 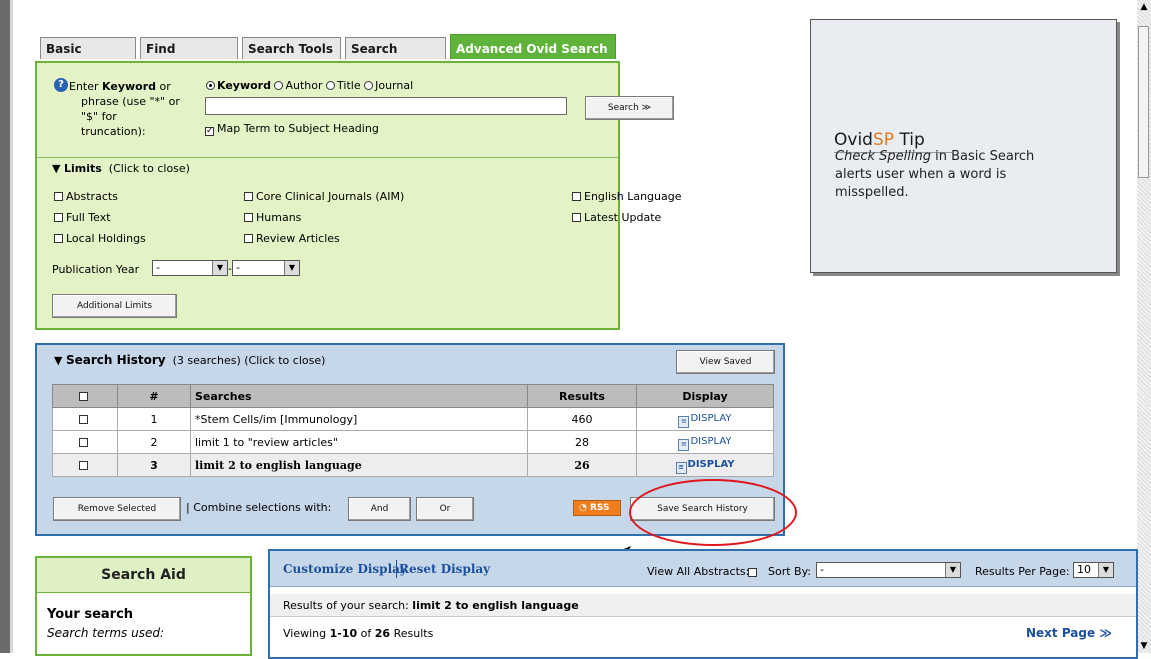 What do you see at coordinates (1069, 633) in the screenshot?
I see `next-page-link: Next Page ≫` at bounding box center [1069, 633].